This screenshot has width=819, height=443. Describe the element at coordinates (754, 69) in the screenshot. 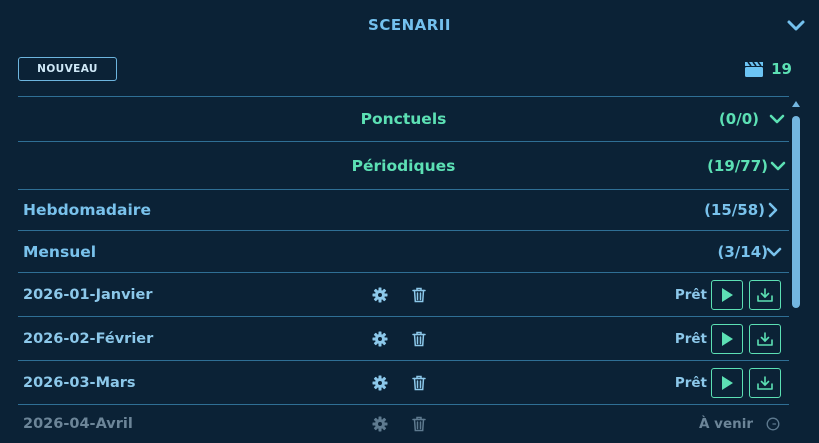

I see `clapperboard-icon` at that location.